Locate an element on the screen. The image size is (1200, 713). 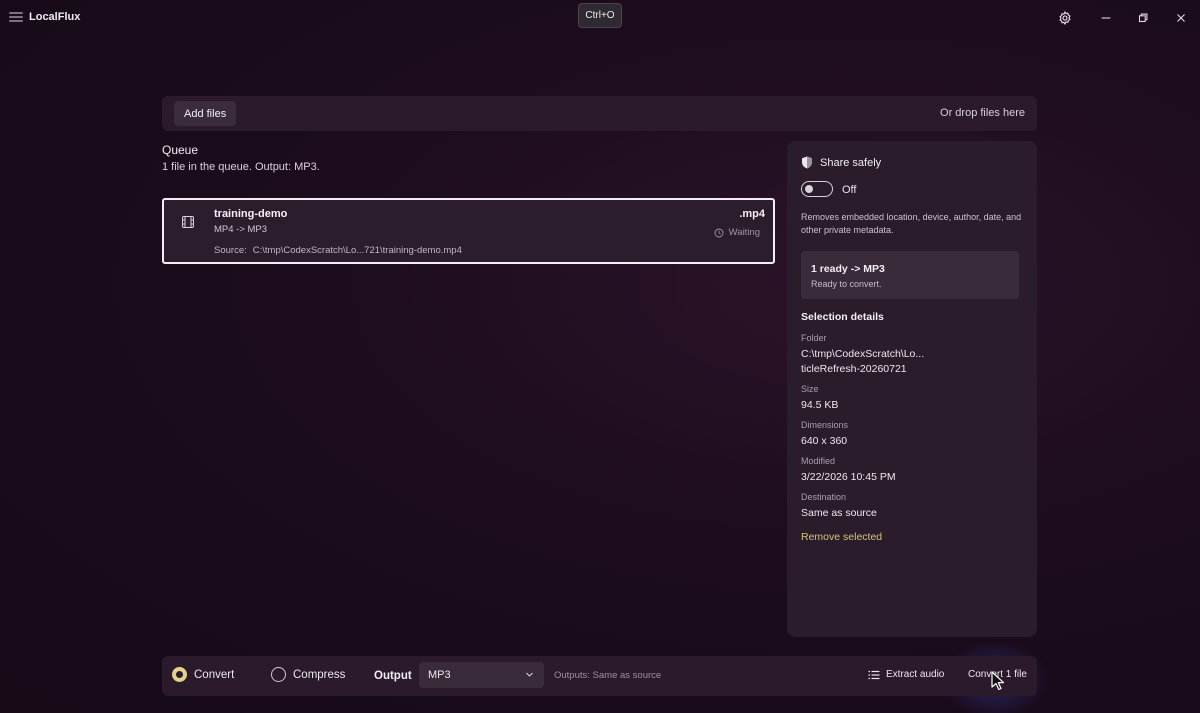
status-badge: Waiting is located at coordinates (737, 232).